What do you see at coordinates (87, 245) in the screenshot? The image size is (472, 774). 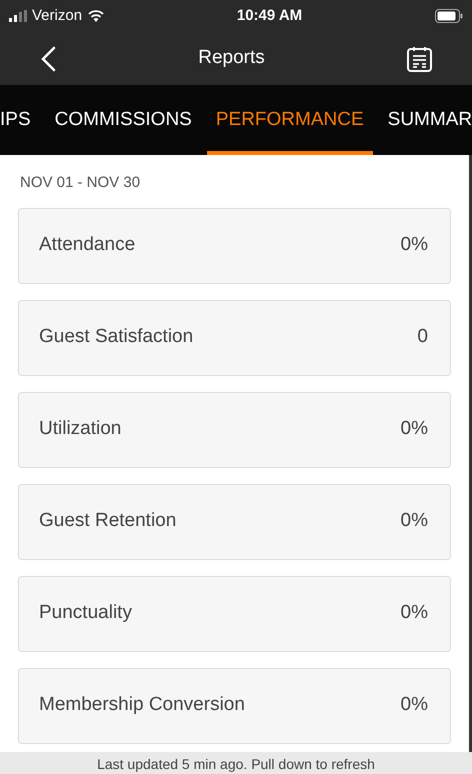 I see `metric-name: Attendance` at bounding box center [87, 245].